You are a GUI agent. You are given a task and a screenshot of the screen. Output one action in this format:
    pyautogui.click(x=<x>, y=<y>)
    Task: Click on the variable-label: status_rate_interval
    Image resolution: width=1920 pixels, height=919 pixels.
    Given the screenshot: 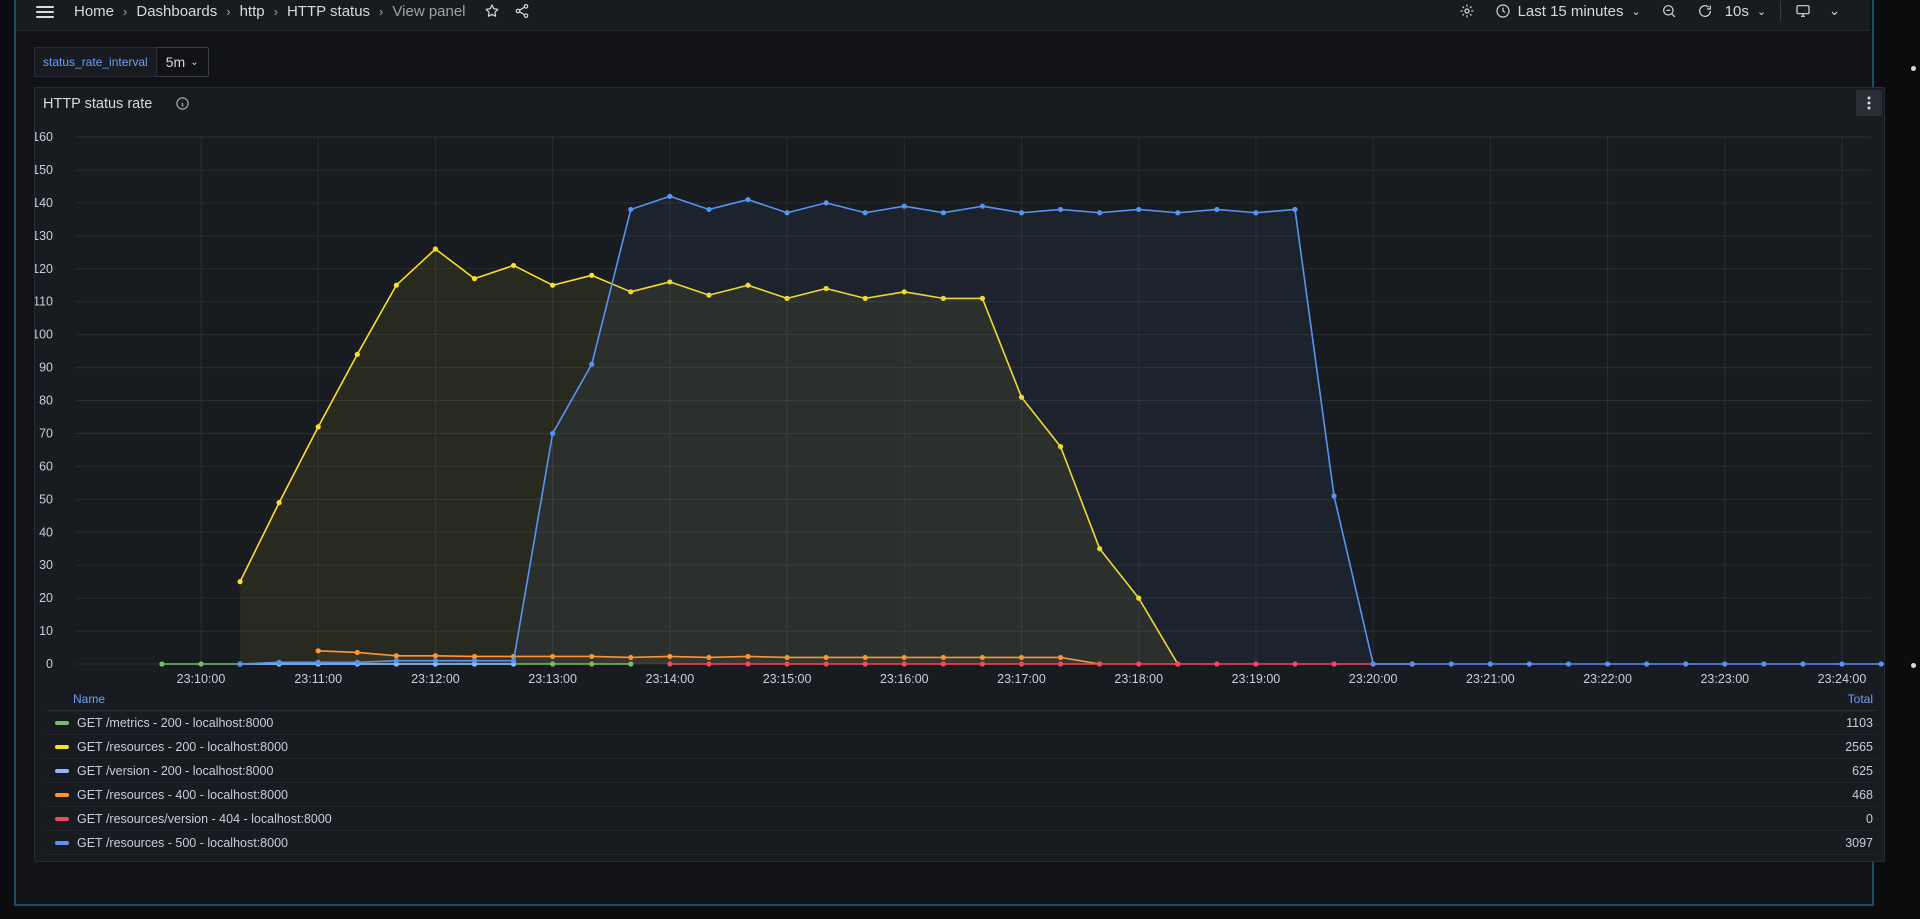 What is the action you would take?
    pyautogui.click(x=95, y=62)
    